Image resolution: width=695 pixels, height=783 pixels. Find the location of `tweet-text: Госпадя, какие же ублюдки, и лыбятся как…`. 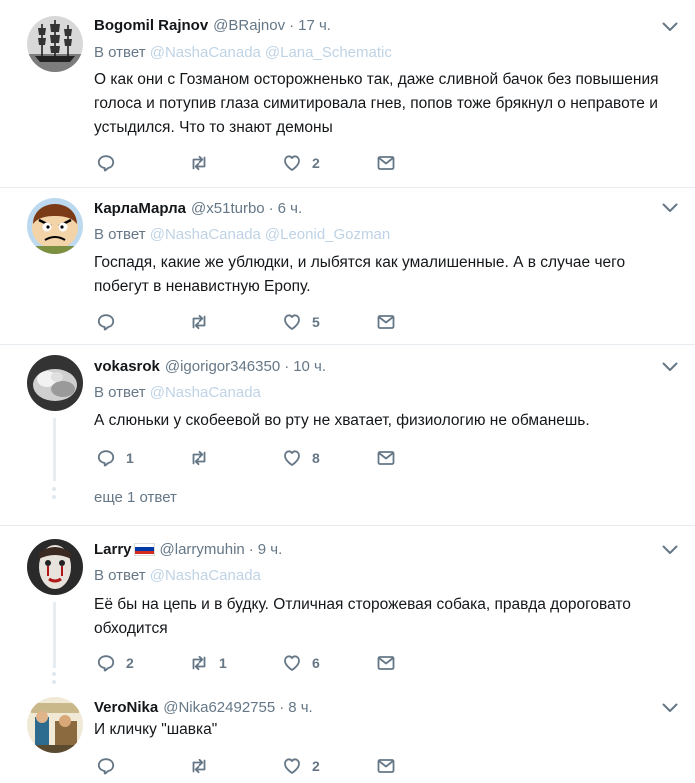

tweet-text: Госпадя, какие же ублюдки, и лыбятся как… is located at coordinates (360, 274).